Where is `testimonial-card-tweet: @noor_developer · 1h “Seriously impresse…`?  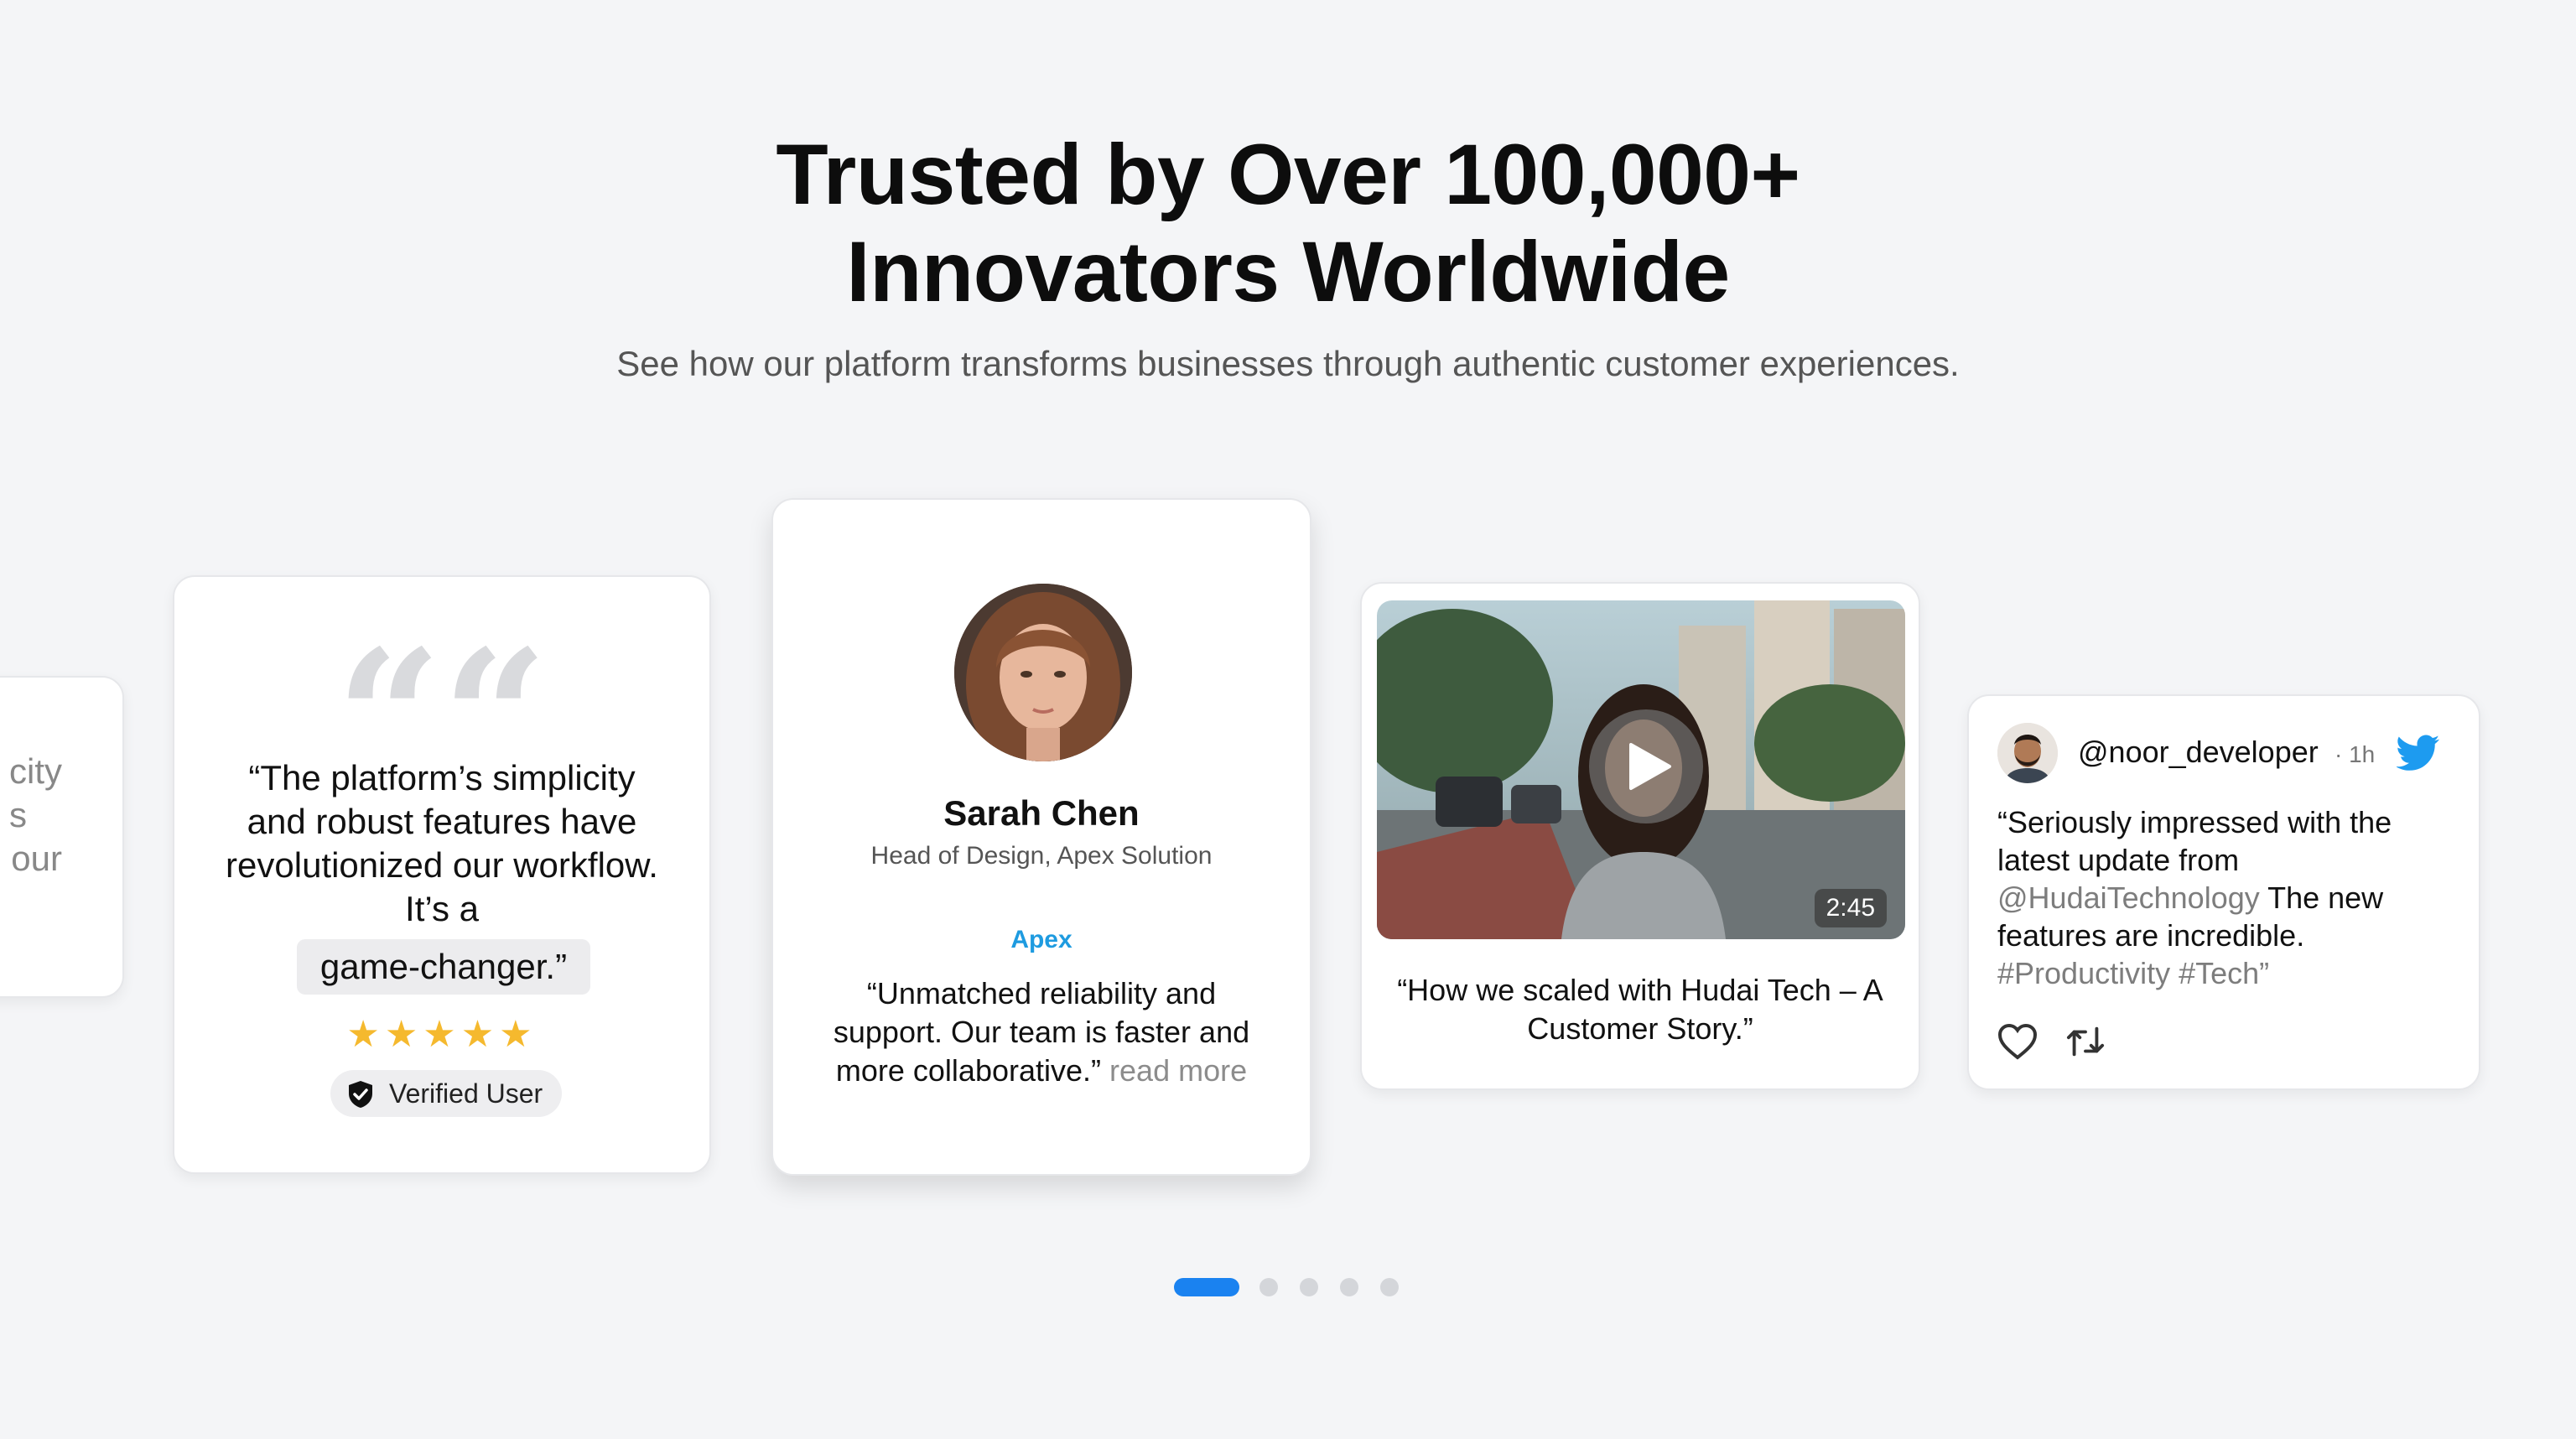 testimonial-card-tweet: @noor_developer · 1h “Seriously impresse… is located at coordinates (2223, 892).